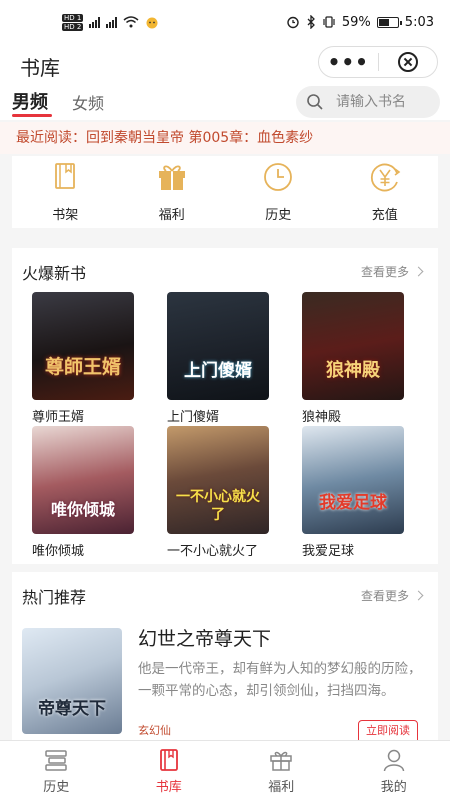 The image size is (450, 800). Describe the element at coordinates (381, 102) in the screenshot. I see `search-input` at that location.